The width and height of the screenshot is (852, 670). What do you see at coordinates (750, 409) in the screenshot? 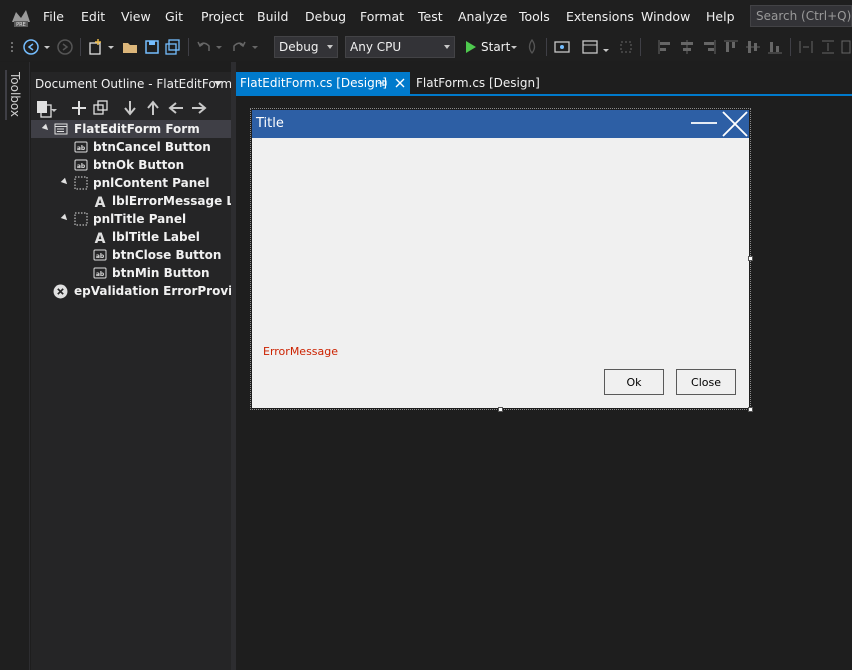
I see `resize-grip-corner` at bounding box center [750, 409].